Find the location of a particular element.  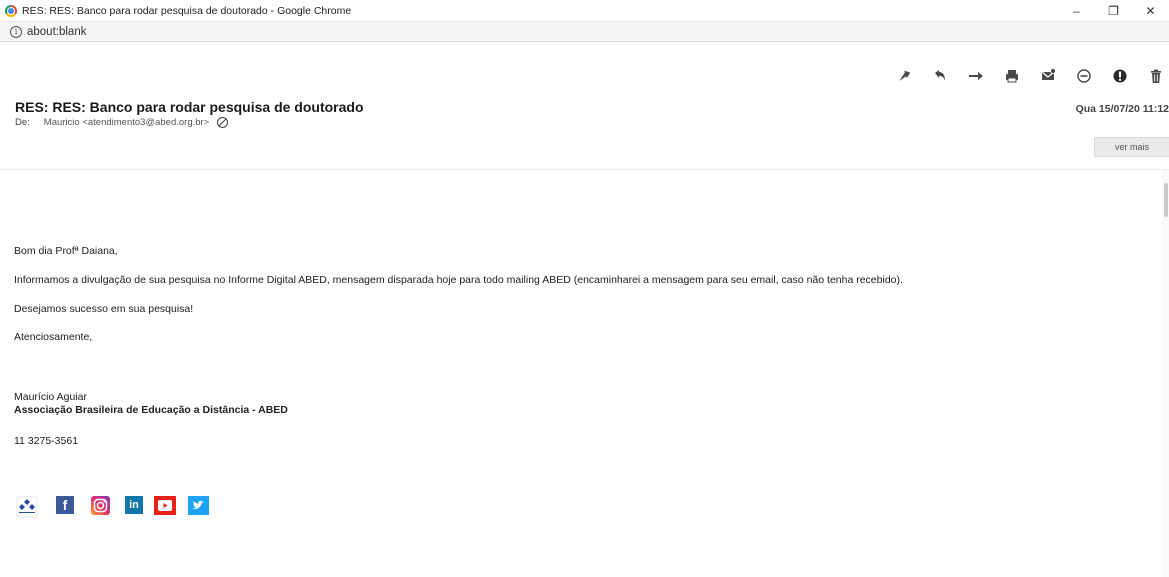

print-icon is located at coordinates (1012, 76).